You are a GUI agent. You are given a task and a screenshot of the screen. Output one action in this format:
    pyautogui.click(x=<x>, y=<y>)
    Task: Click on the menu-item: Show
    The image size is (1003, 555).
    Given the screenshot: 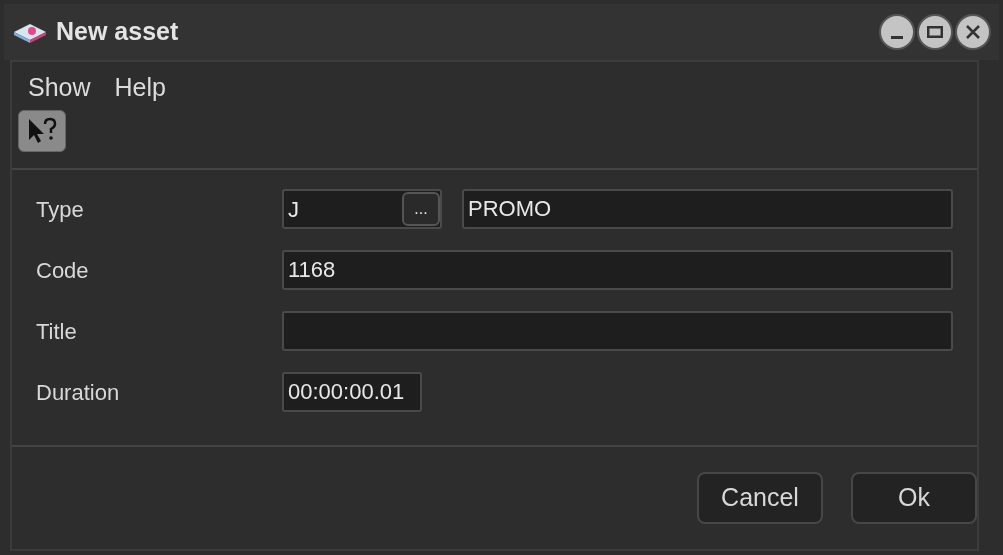 What is the action you would take?
    pyautogui.click(x=59, y=88)
    